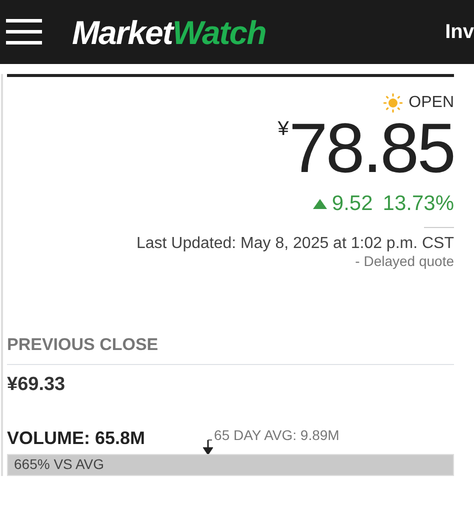  I want to click on previous-close-value: ¥69.33, so click(36, 385).